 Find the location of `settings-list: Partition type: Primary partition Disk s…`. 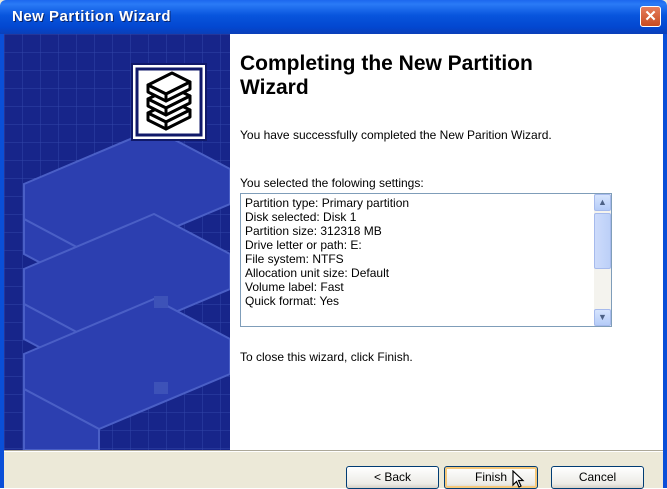

settings-list: Partition type: Primary partition Disk s… is located at coordinates (417, 252).